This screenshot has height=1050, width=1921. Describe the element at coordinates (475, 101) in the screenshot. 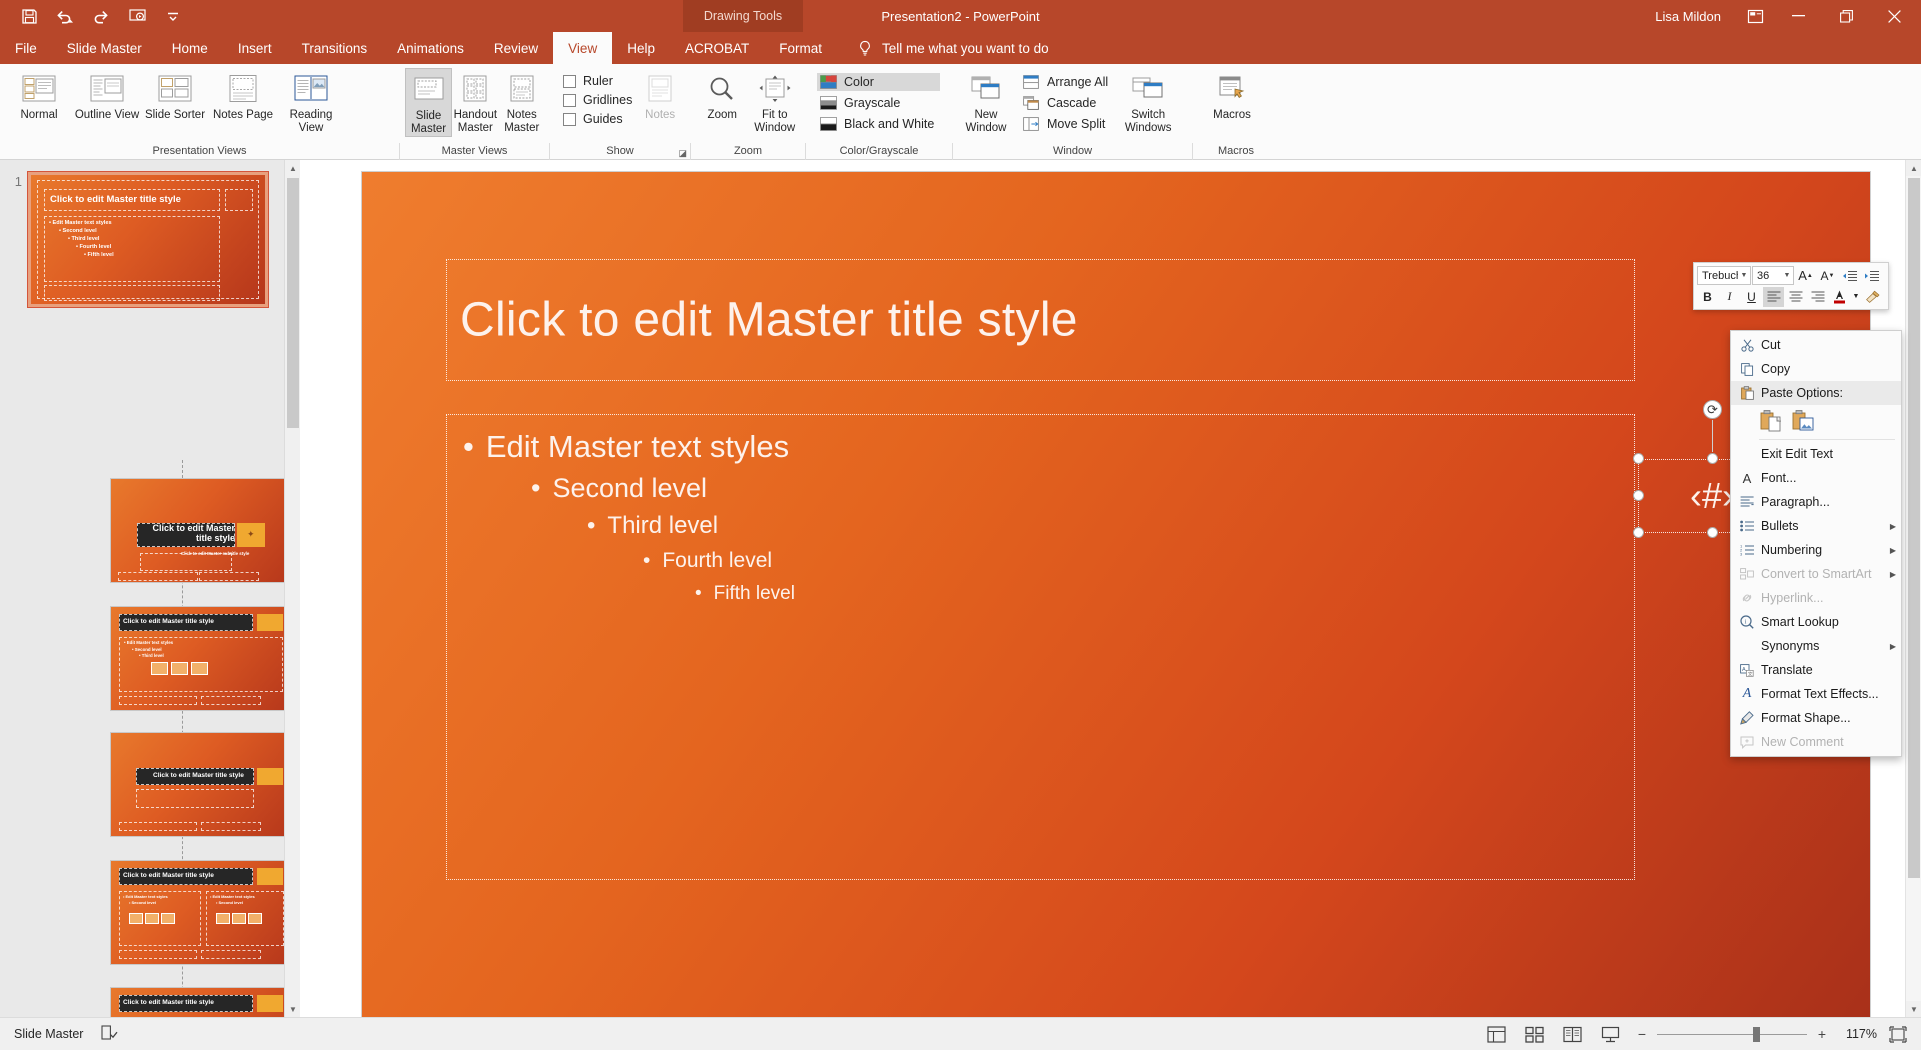

I see `handout-master-button: Handout Master` at that location.